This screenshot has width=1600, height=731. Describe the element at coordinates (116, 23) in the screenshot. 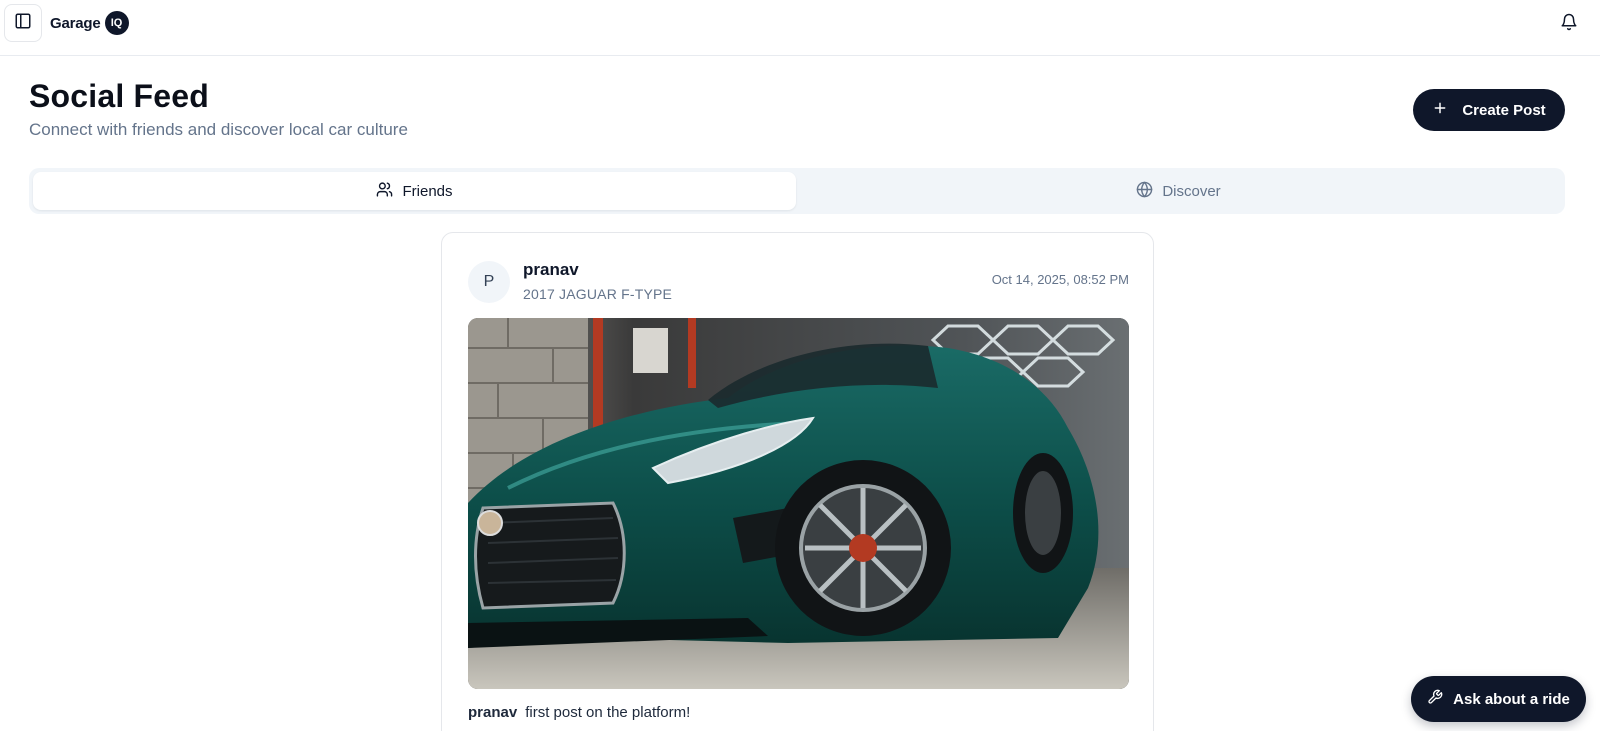

I see `brand-badge: IQ` at that location.